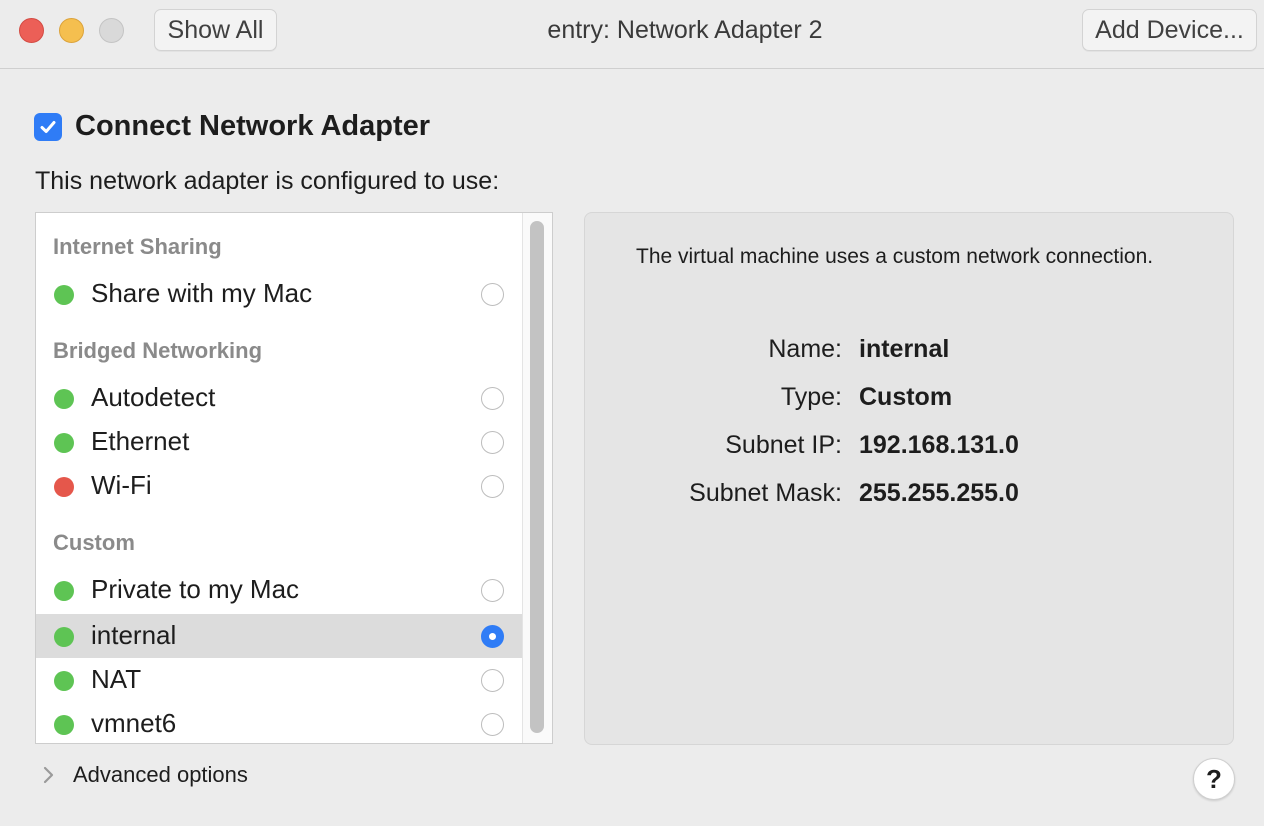 The width and height of the screenshot is (1264, 826). I want to click on detail-row-subnet-mask: Subnet Mask: 255.255.255.0, so click(910, 495).